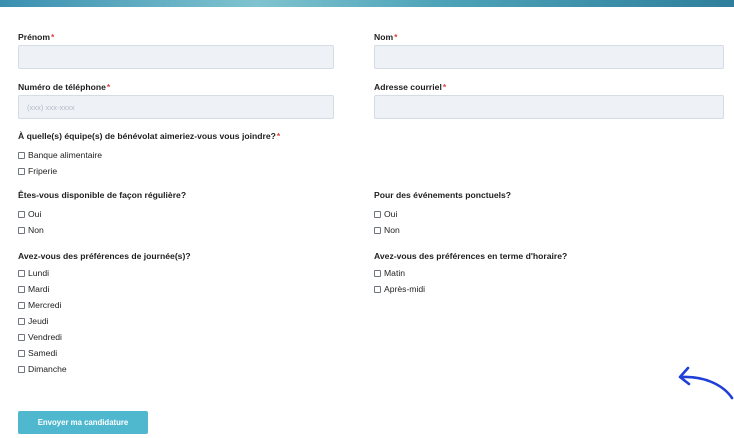 The width and height of the screenshot is (734, 438). What do you see at coordinates (60, 155) in the screenshot?
I see `checkbox-banque-alimentaire: Banque alimentaire` at bounding box center [60, 155].